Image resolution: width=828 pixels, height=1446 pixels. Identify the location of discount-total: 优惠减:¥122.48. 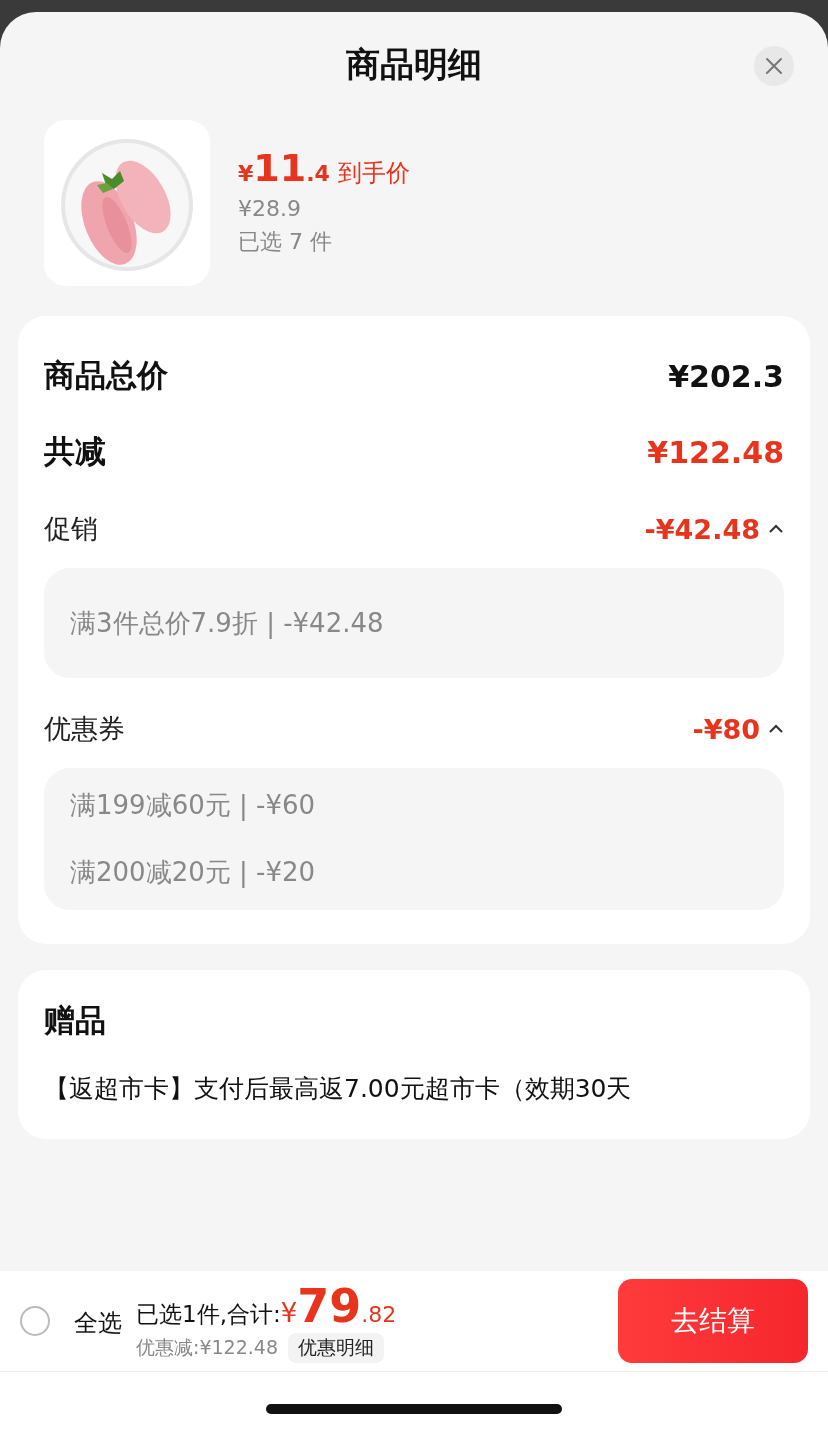
(207, 1347).